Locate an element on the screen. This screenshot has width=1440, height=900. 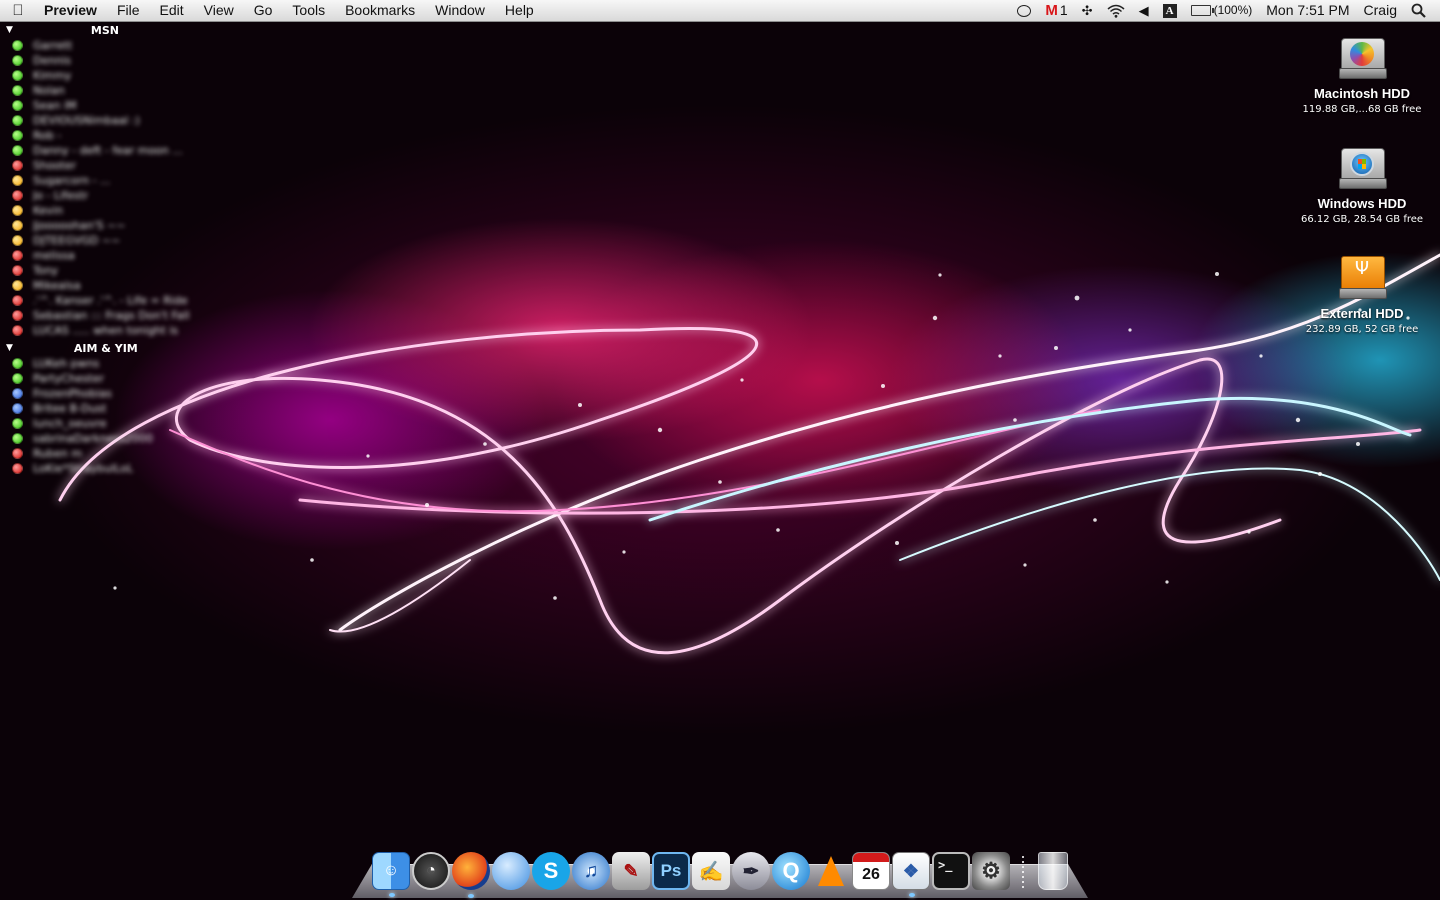
input-menu-icon: A is located at coordinates (1170, 10).